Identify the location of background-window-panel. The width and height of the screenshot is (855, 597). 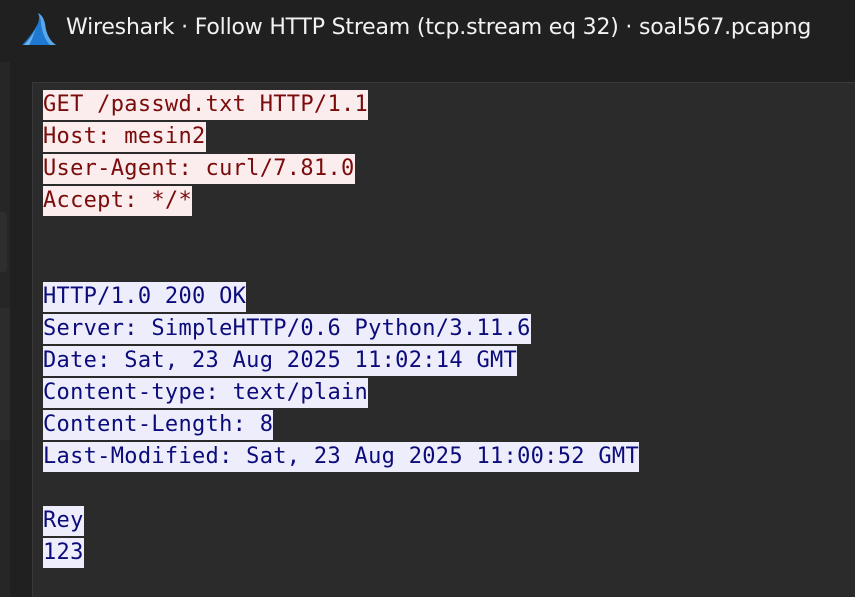
(5, 374).